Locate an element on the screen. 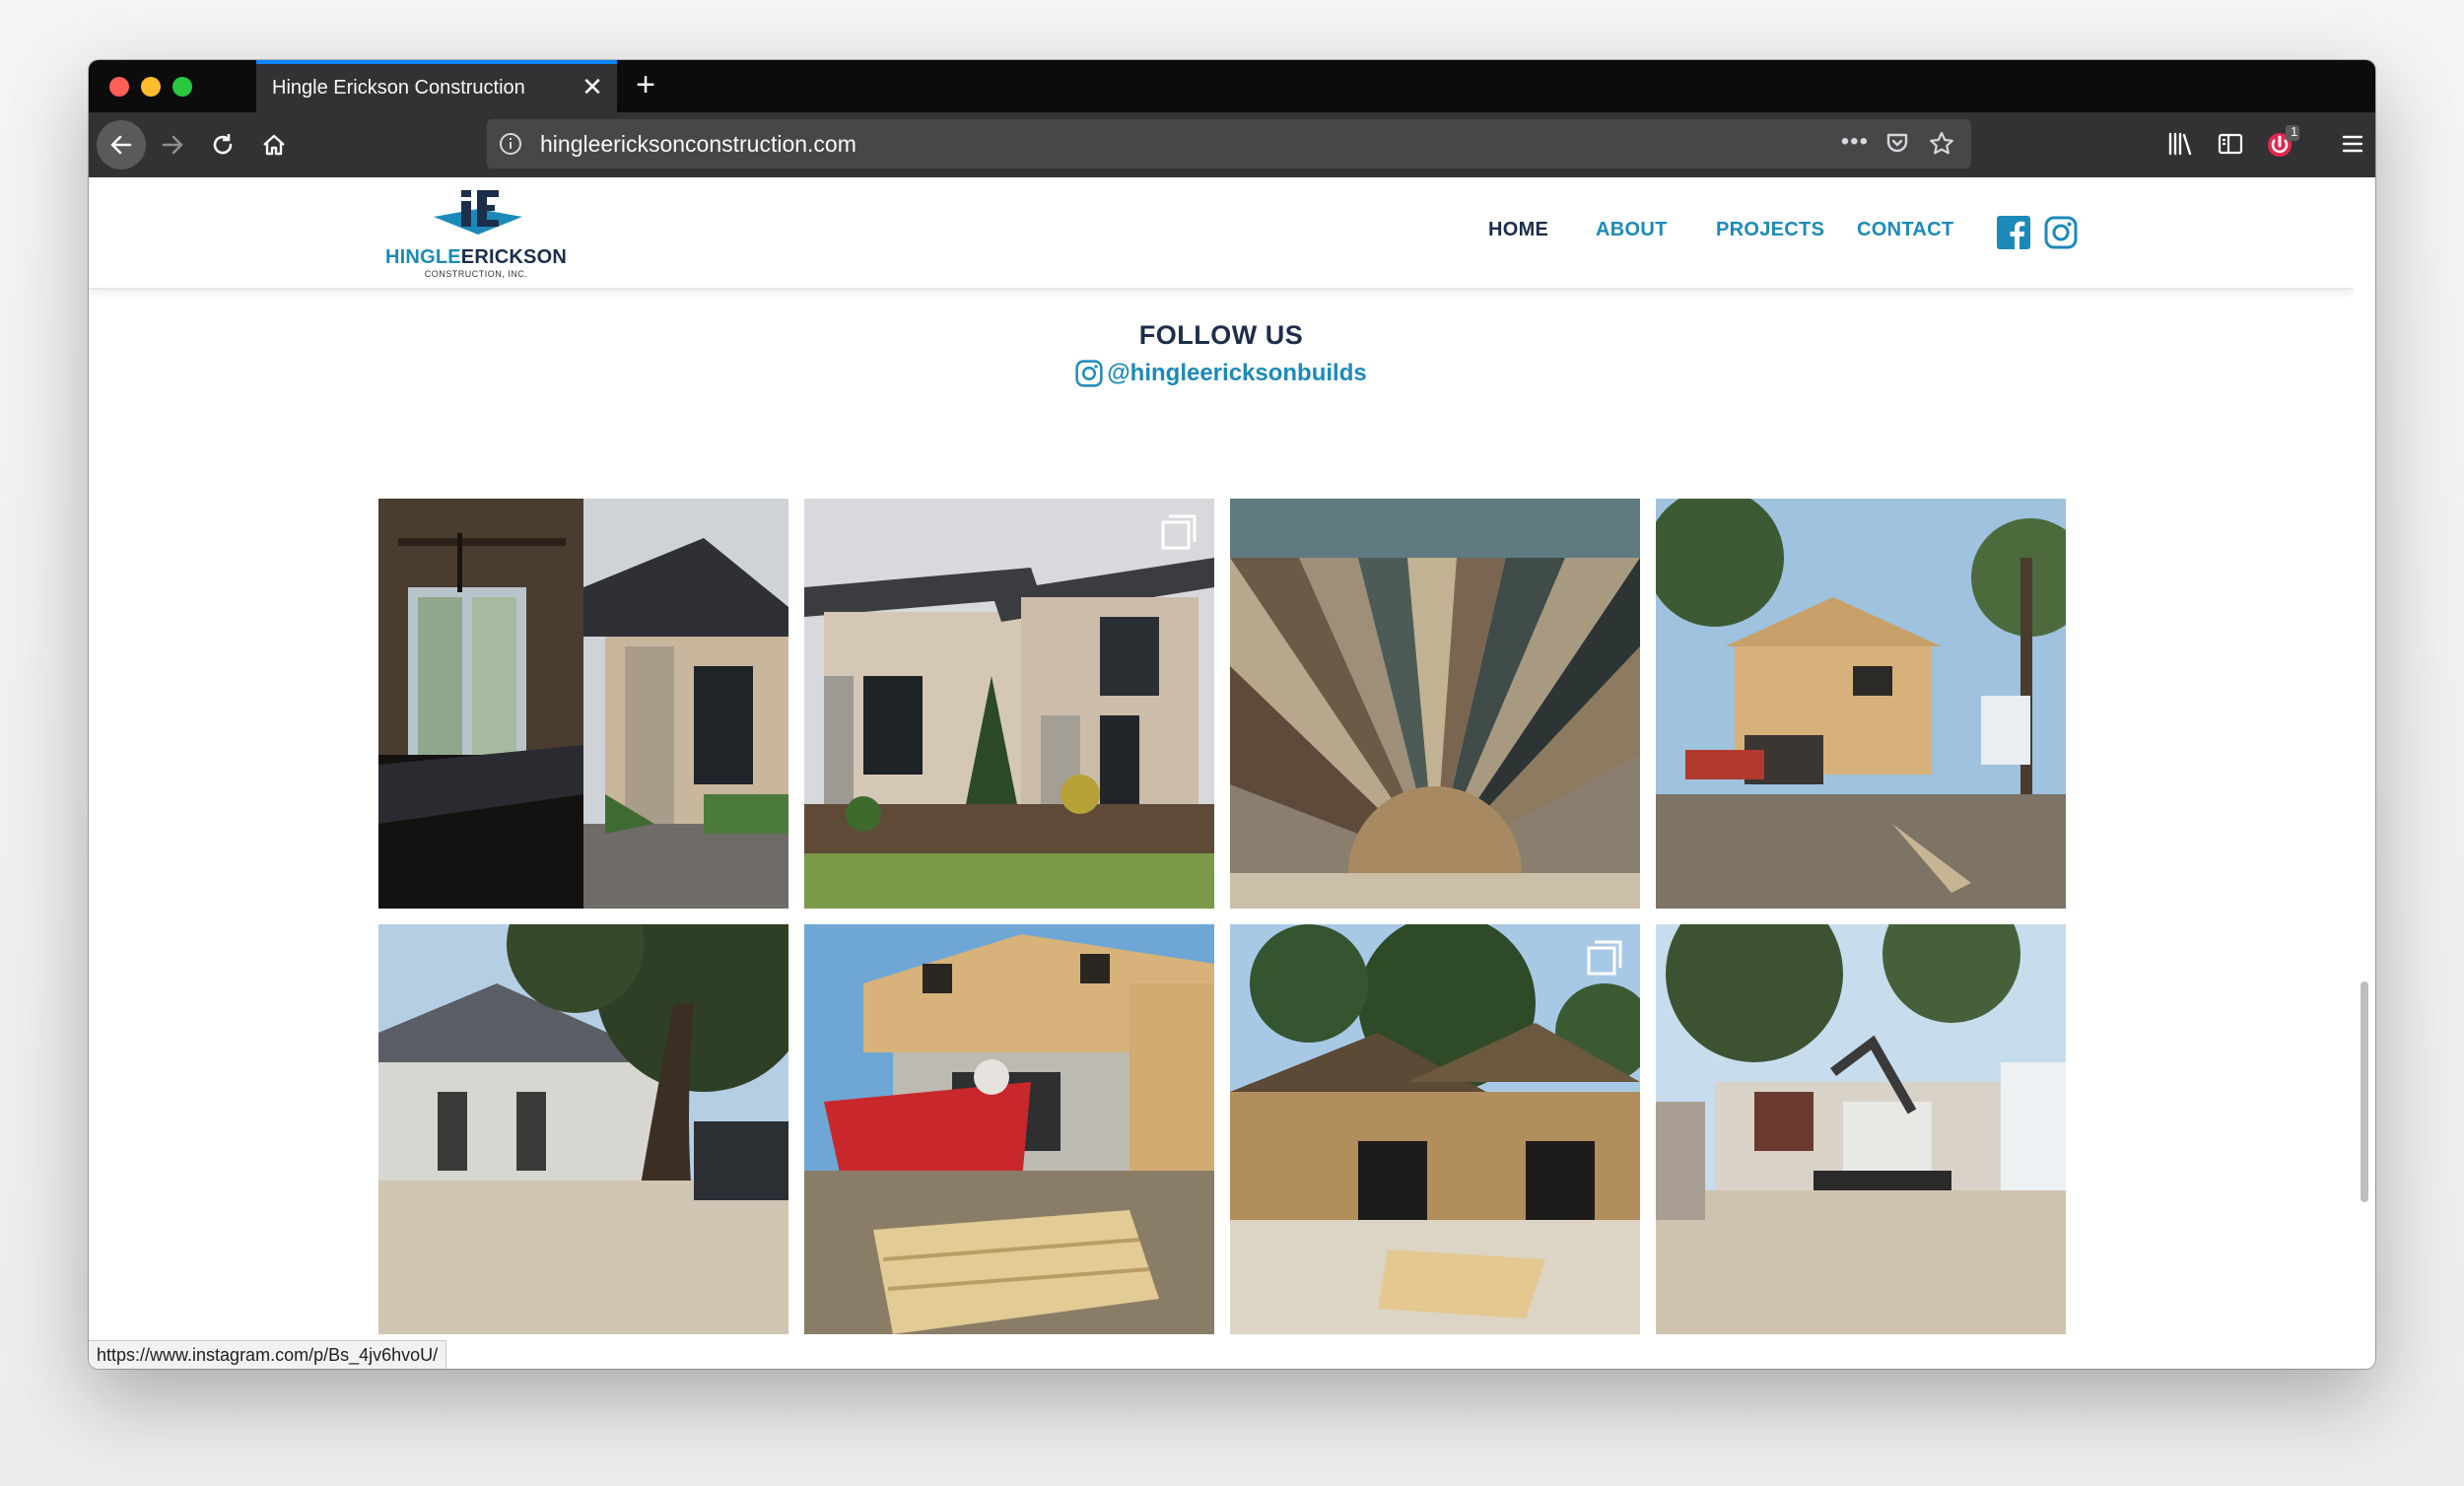 The width and height of the screenshot is (2464, 1486). page-scrollbar is located at coordinates (2364, 773).